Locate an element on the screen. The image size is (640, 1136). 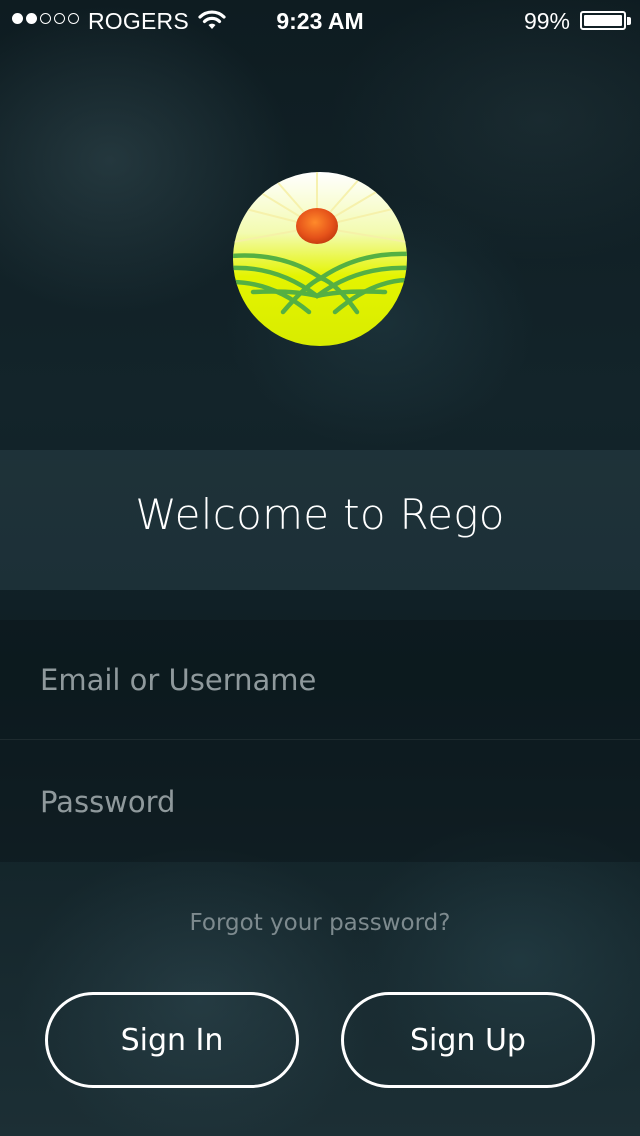
page-title: Welcome to Rego is located at coordinates (320, 514).